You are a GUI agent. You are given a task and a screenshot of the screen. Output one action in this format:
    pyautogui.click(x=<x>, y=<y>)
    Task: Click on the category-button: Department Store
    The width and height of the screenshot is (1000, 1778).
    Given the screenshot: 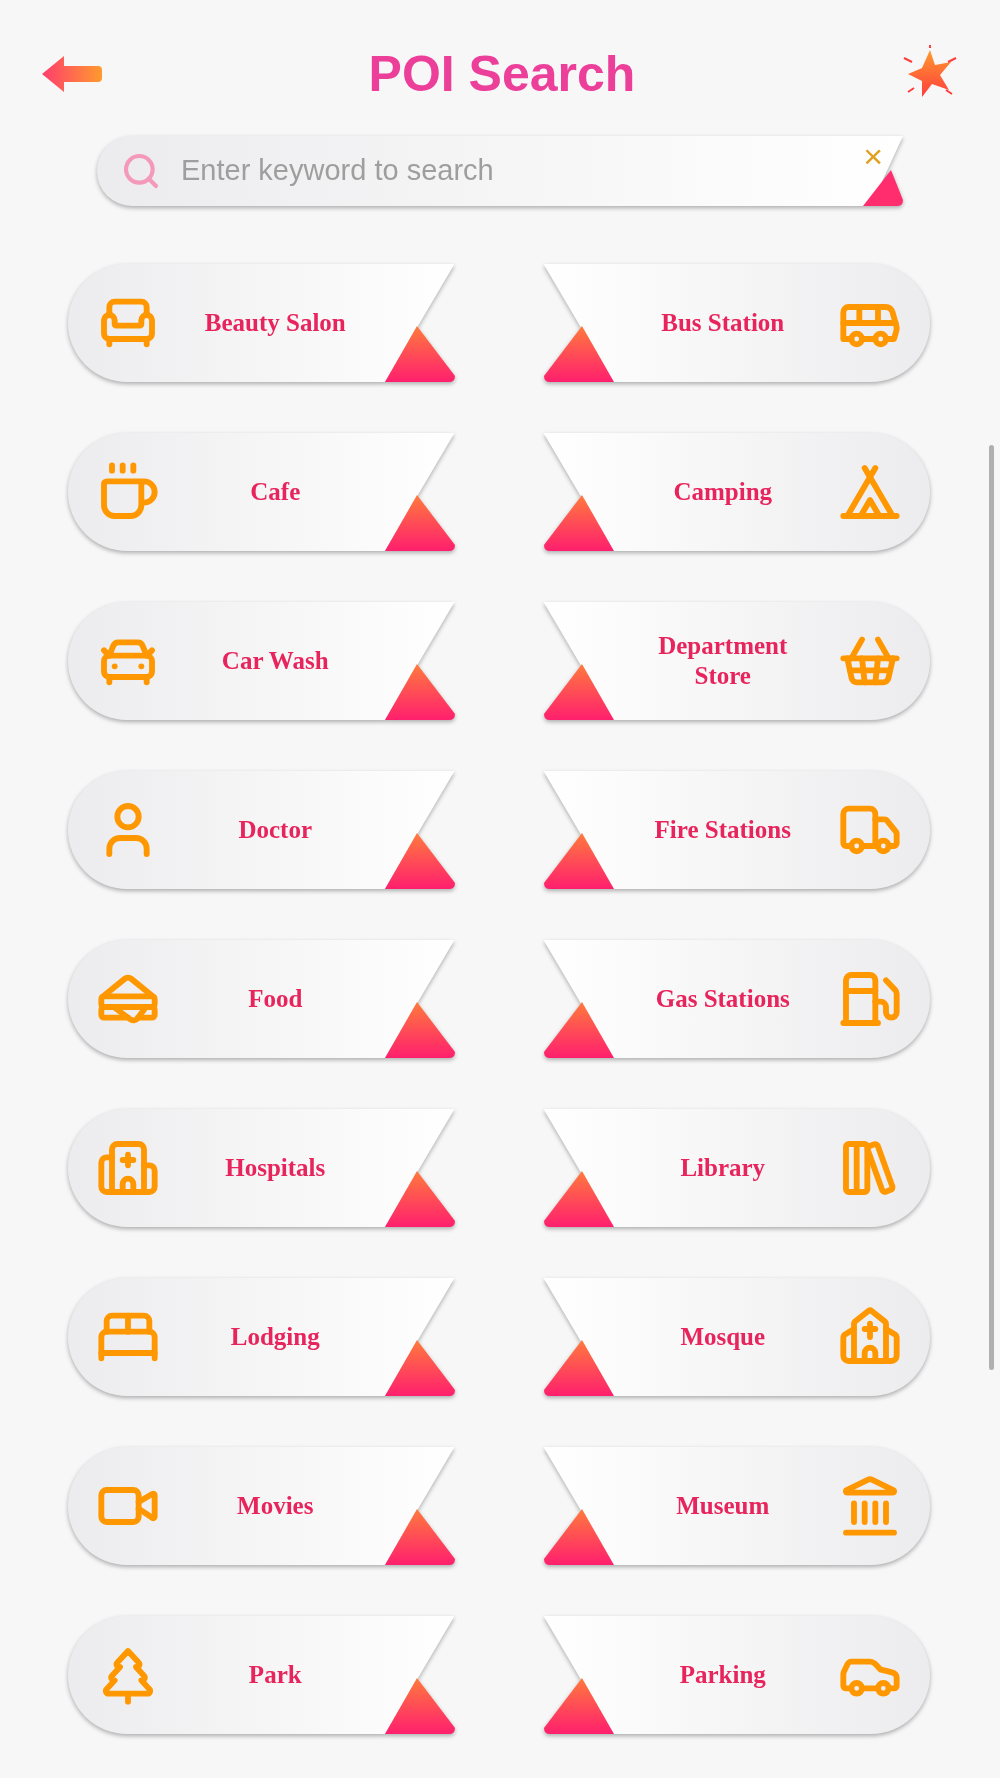 What is the action you would take?
    pyautogui.click(x=736, y=661)
    